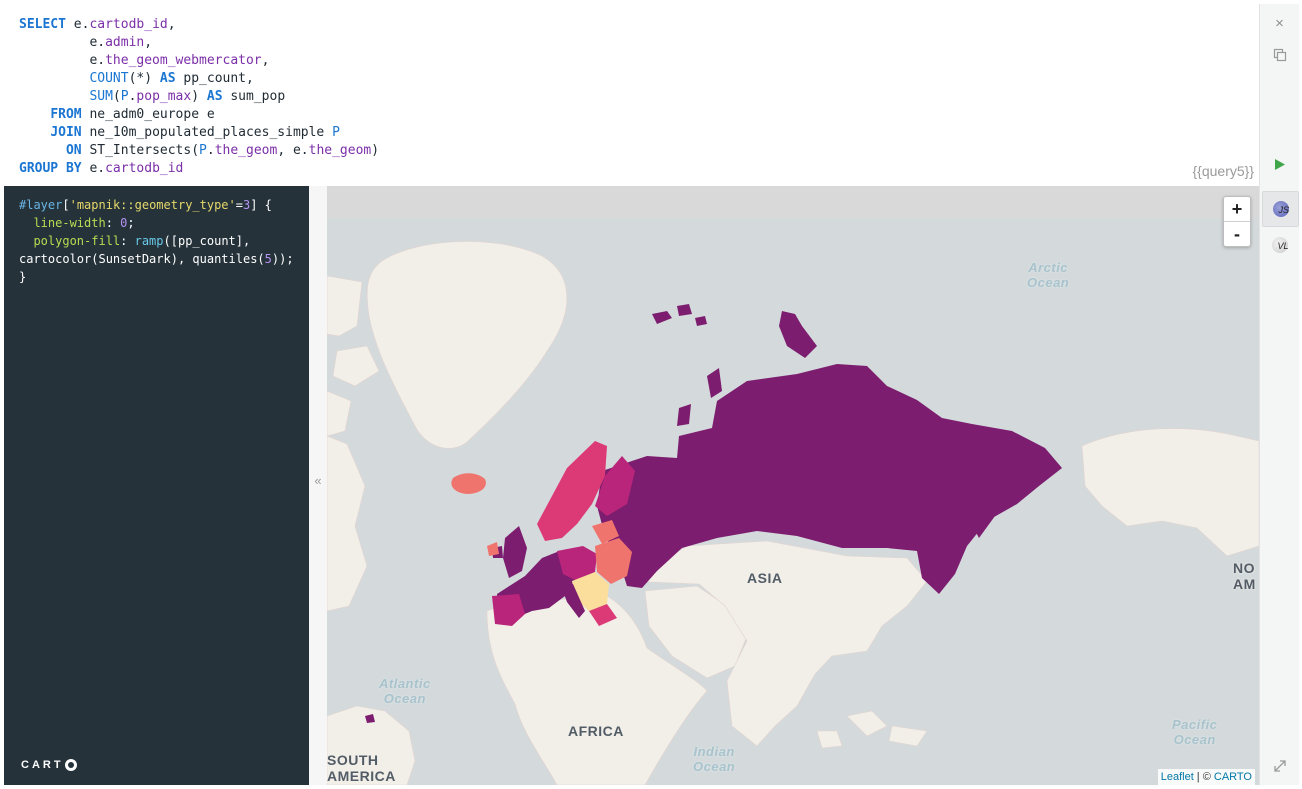 This screenshot has width=1302, height=789. What do you see at coordinates (1279, 766) in the screenshot?
I see `expand-icon` at bounding box center [1279, 766].